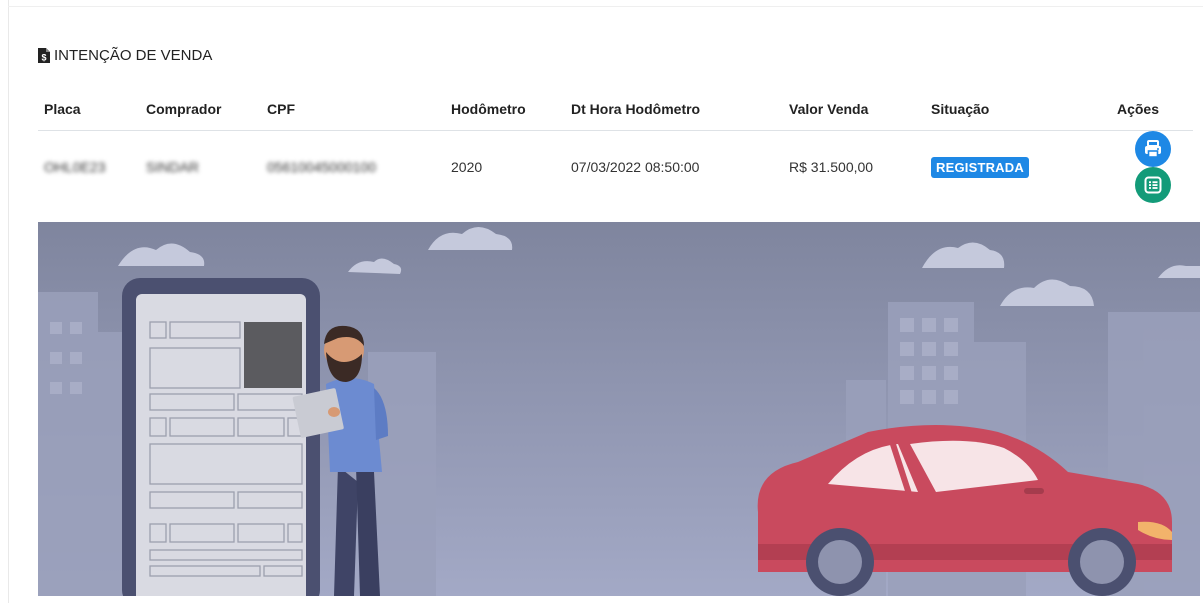 The image size is (1203, 603). Describe the element at coordinates (353, 109) in the screenshot. I see `col-cpf: CPF` at that location.